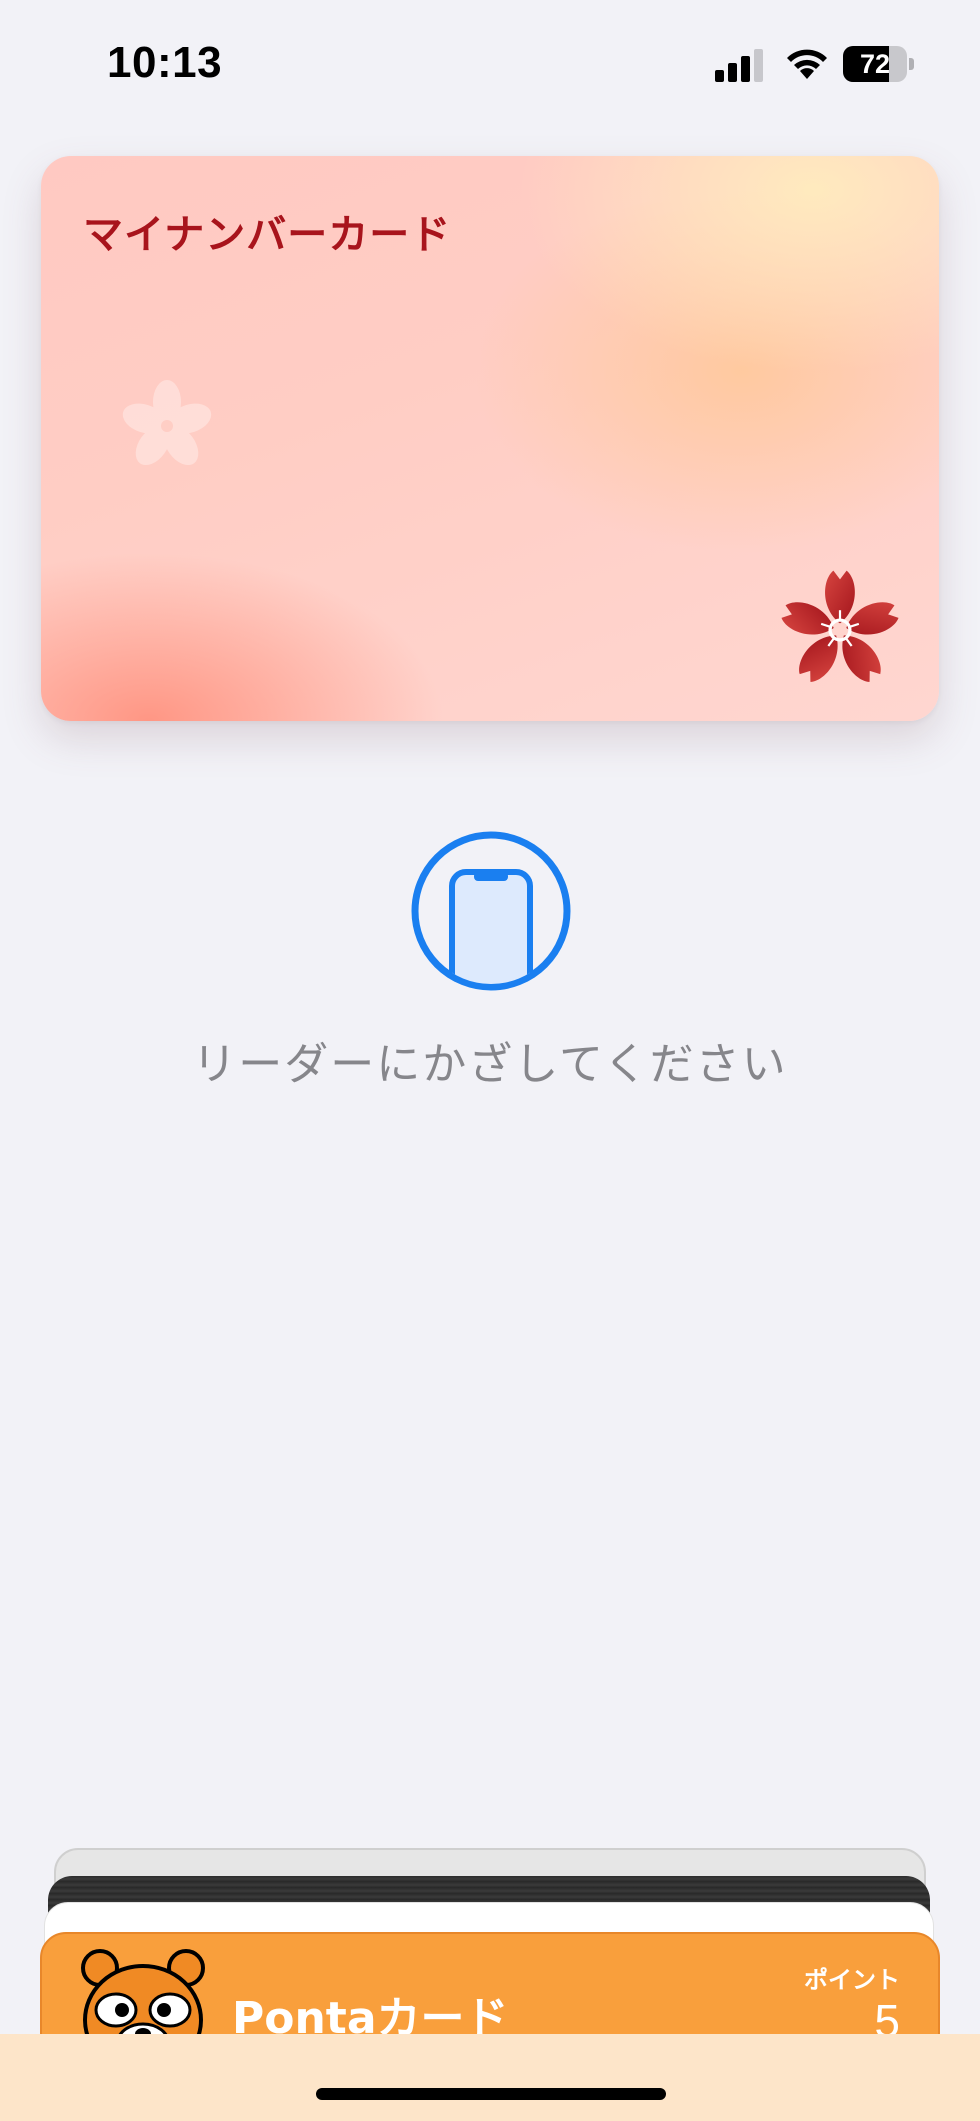 The height and width of the screenshot is (2121, 980). What do you see at coordinates (267, 235) in the screenshot?
I see `card-title: マイナンバーカード` at bounding box center [267, 235].